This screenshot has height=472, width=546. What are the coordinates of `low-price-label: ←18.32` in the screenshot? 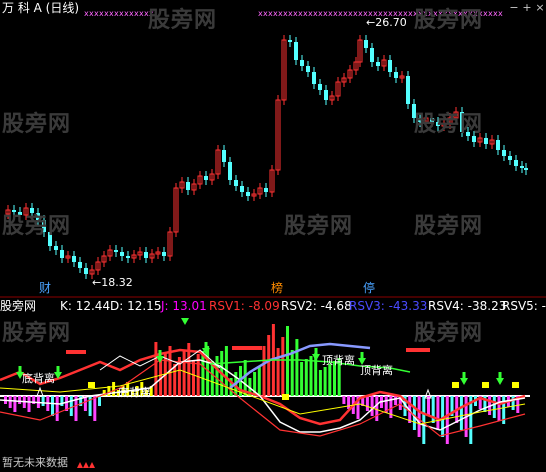 It's located at (112, 282).